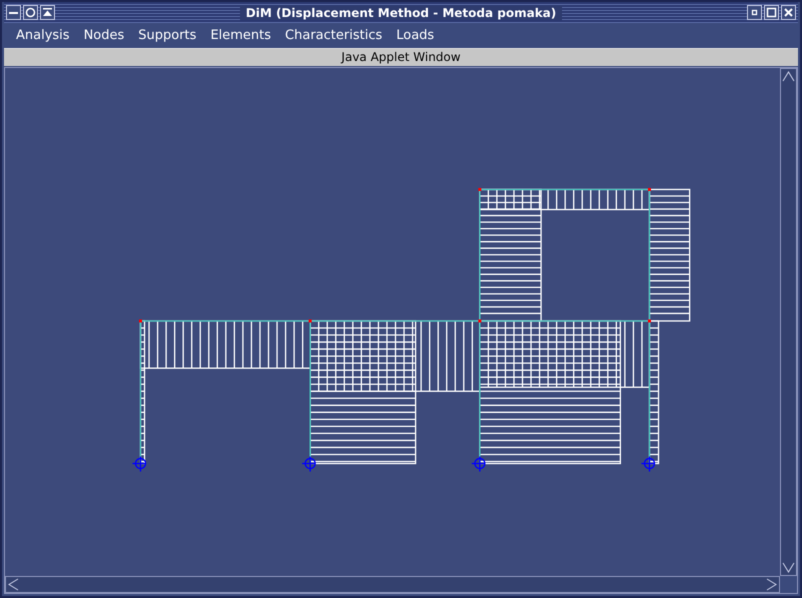 This screenshot has height=598, width=802. Describe the element at coordinates (43, 35) in the screenshot. I see `menu-item: Analysis` at that location.